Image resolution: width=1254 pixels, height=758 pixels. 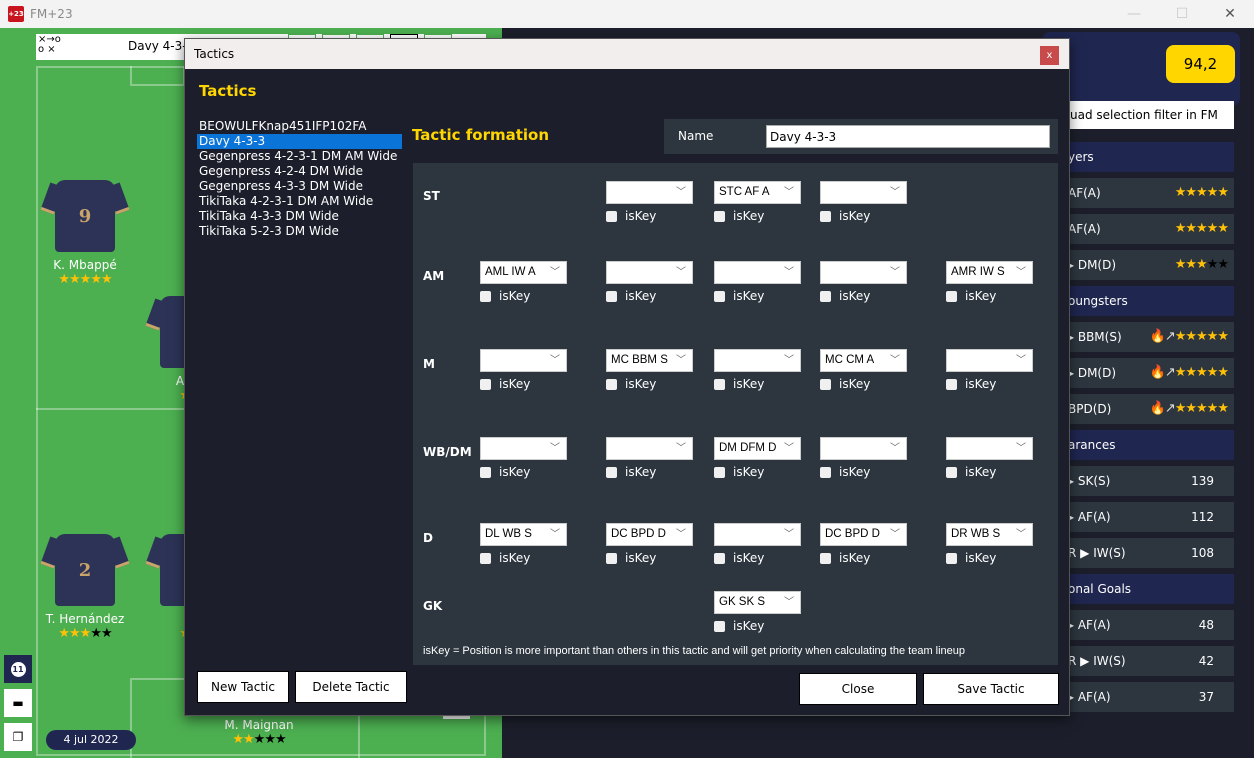 I want to click on copy-button: ❐, so click(x=18, y=737).